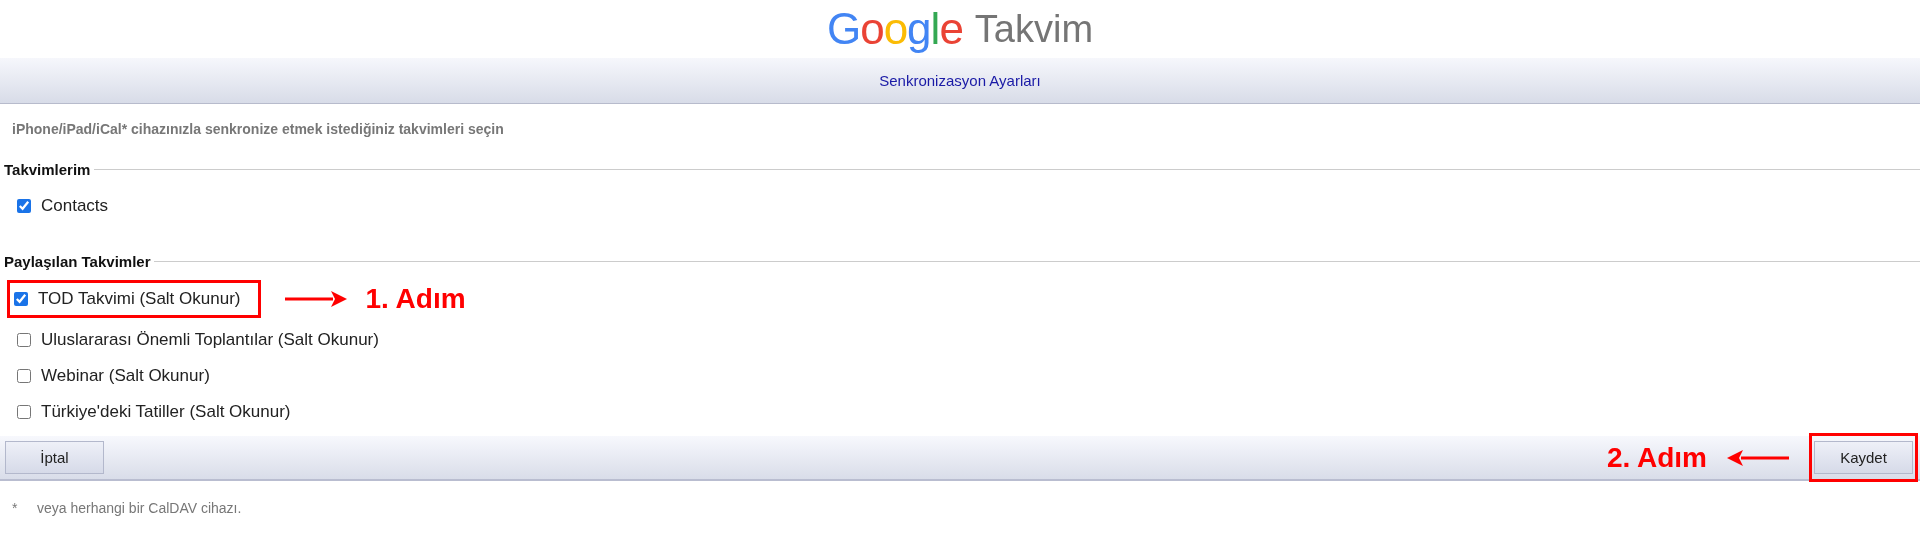 The width and height of the screenshot is (1920, 537). Describe the element at coordinates (54, 457) in the screenshot. I see `cancel-button: İptal` at that location.